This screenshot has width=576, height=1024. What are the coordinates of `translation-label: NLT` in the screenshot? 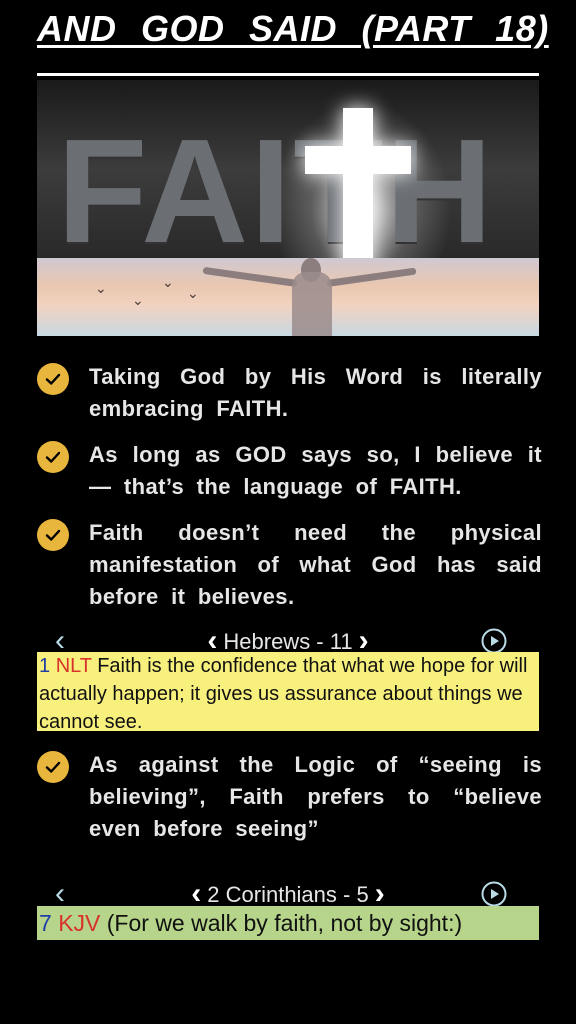 It's located at (73, 666).